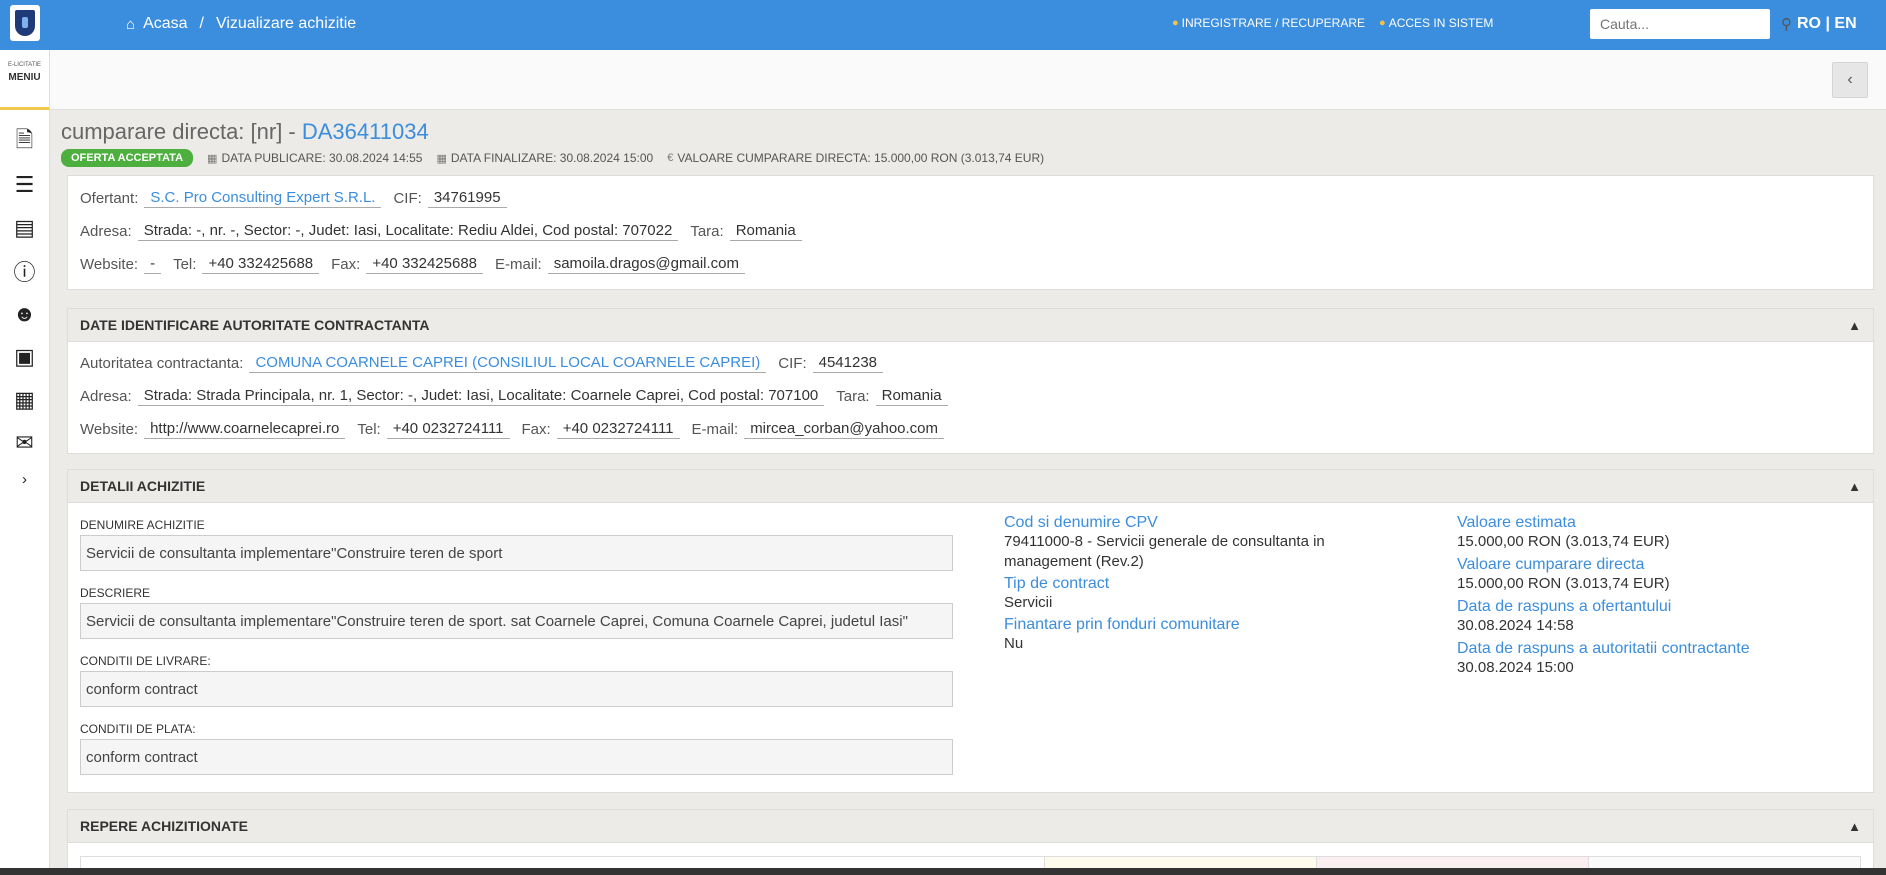 This screenshot has height=875, width=1886. What do you see at coordinates (536, 429) in the screenshot?
I see `label: Fax:` at bounding box center [536, 429].